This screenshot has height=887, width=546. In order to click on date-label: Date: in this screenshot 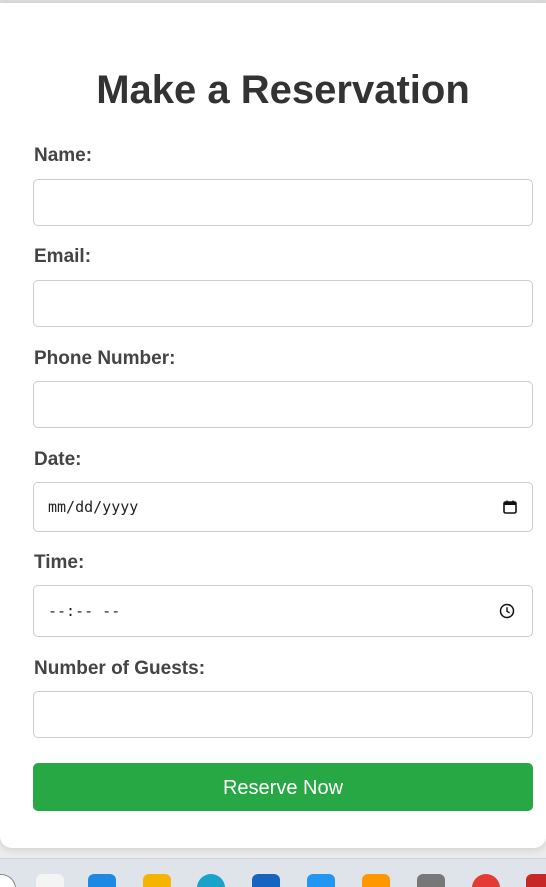, I will do `click(58, 459)`.